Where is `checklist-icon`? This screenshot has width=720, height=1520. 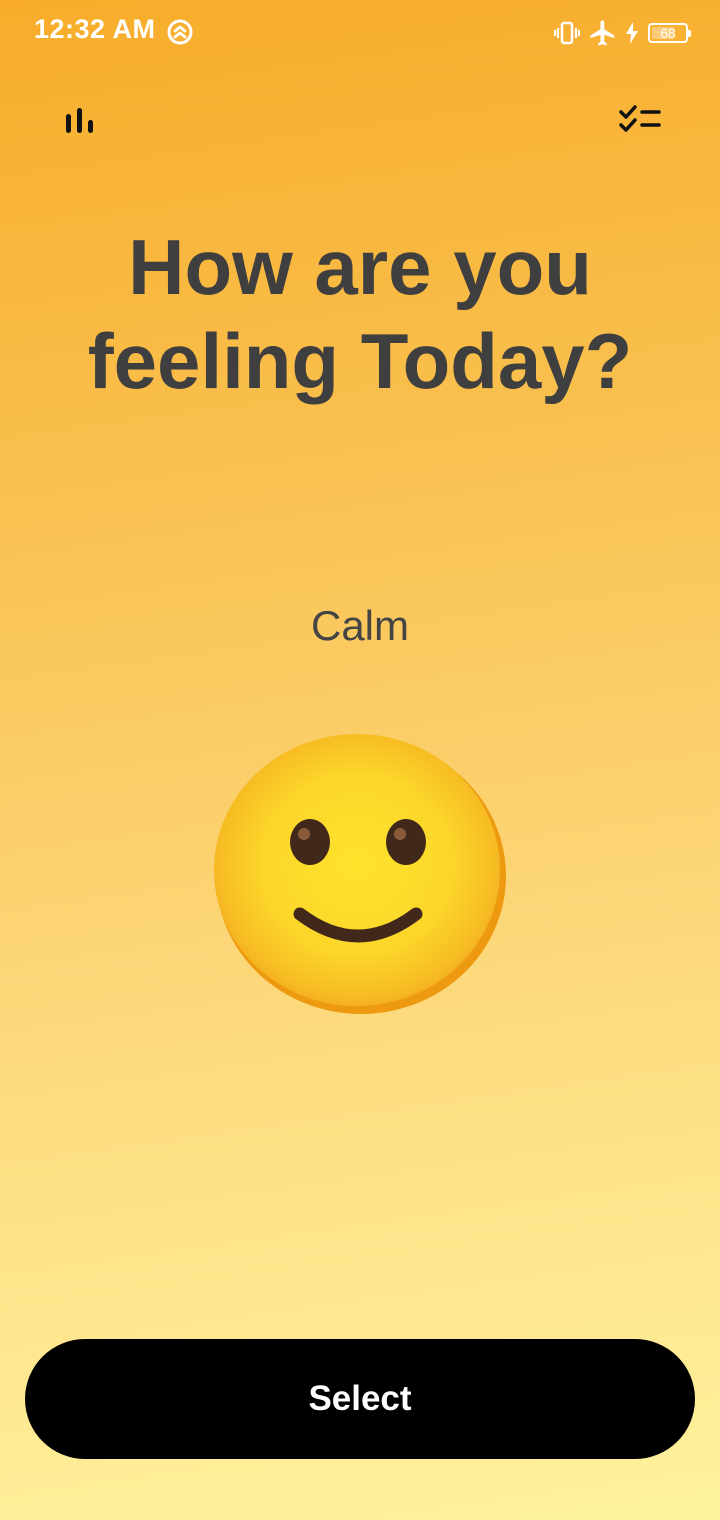 checklist-icon is located at coordinates (640, 118).